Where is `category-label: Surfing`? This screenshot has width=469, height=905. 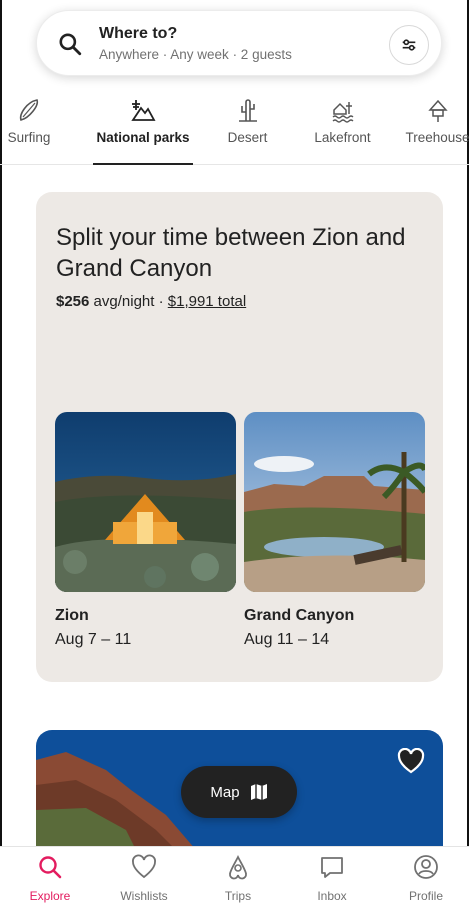 category-label: Surfing is located at coordinates (29, 137).